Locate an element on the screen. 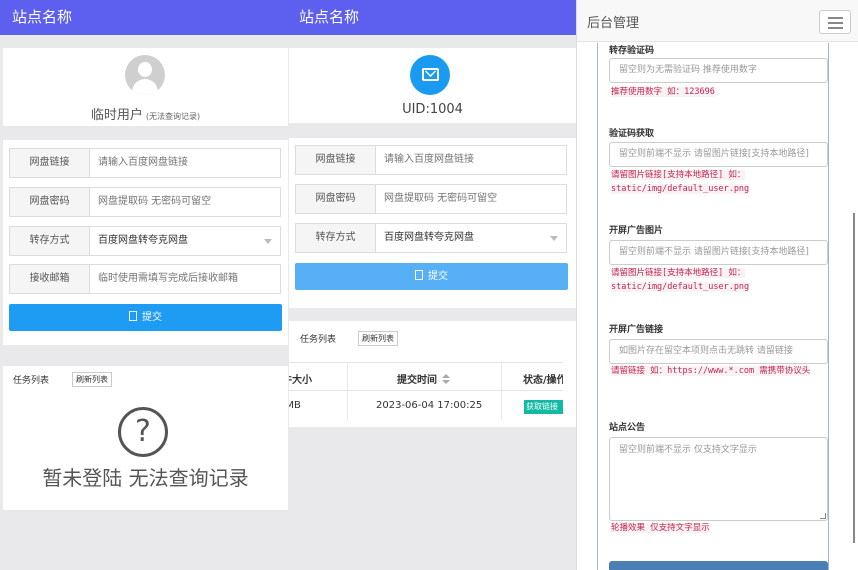  captcha-label: 转存验证码 is located at coordinates (632, 51).